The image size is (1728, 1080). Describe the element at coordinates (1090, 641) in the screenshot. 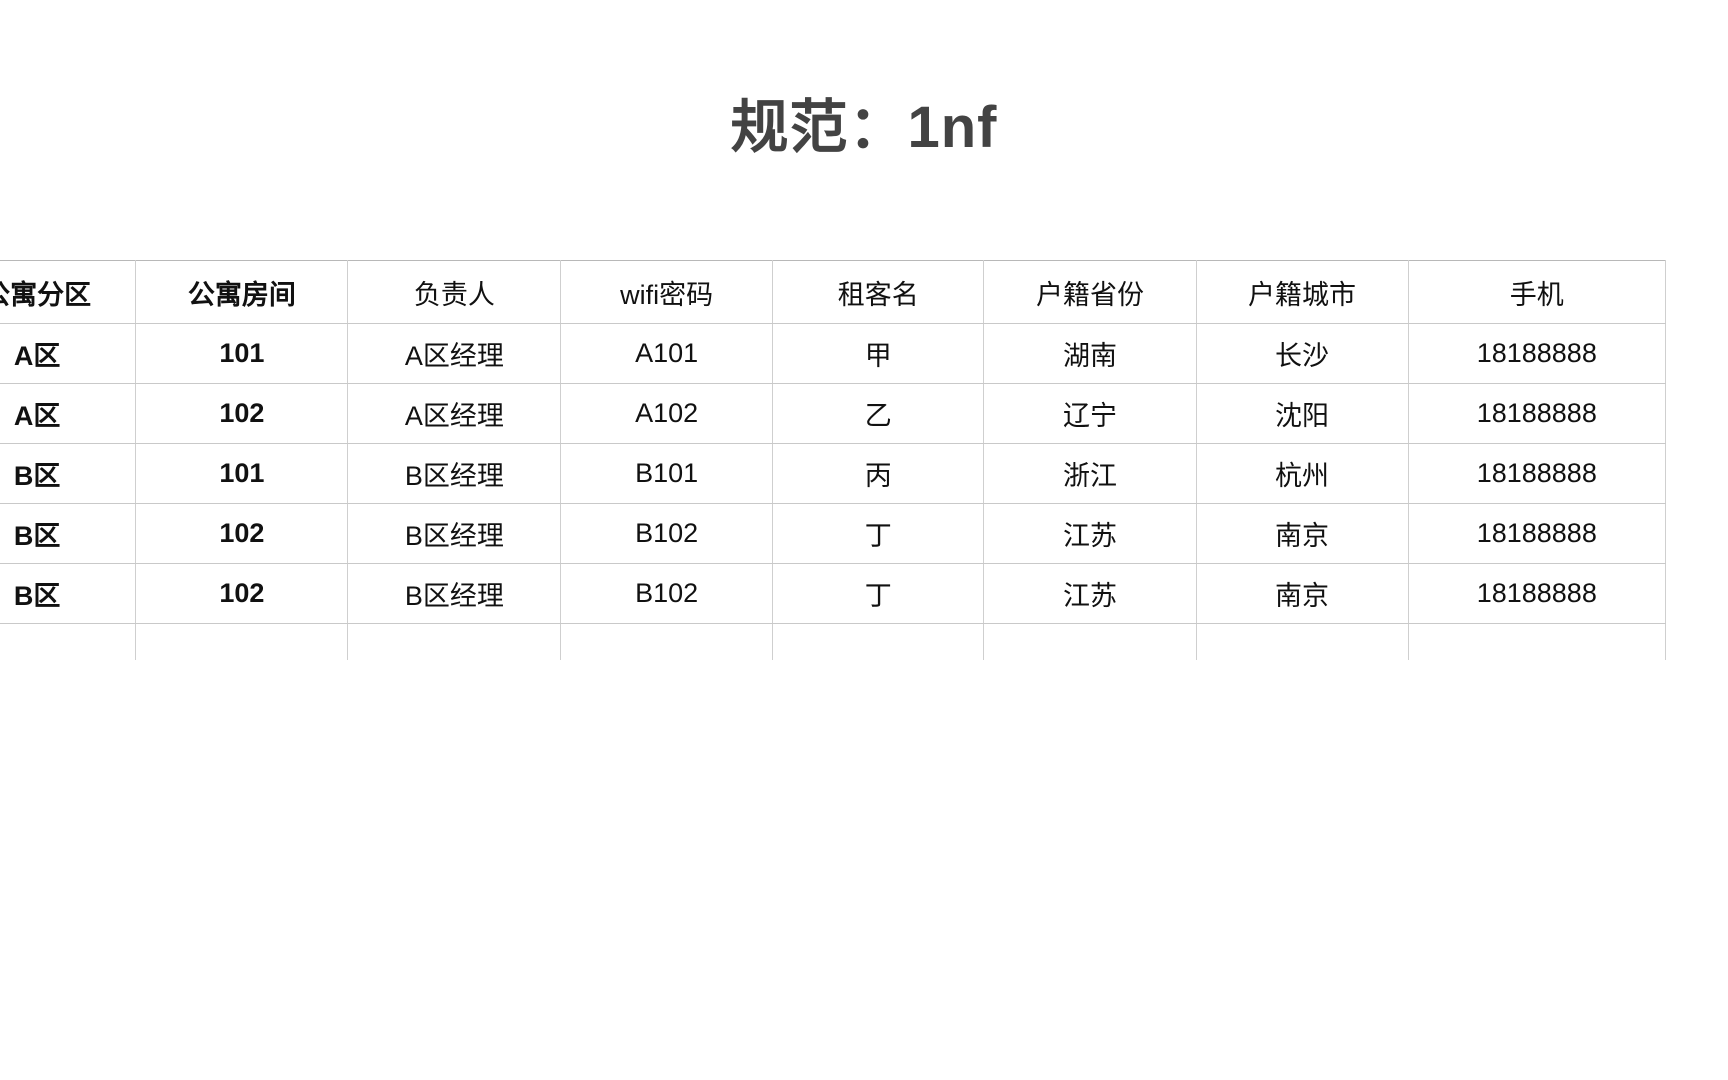

I see `cell-province` at that location.